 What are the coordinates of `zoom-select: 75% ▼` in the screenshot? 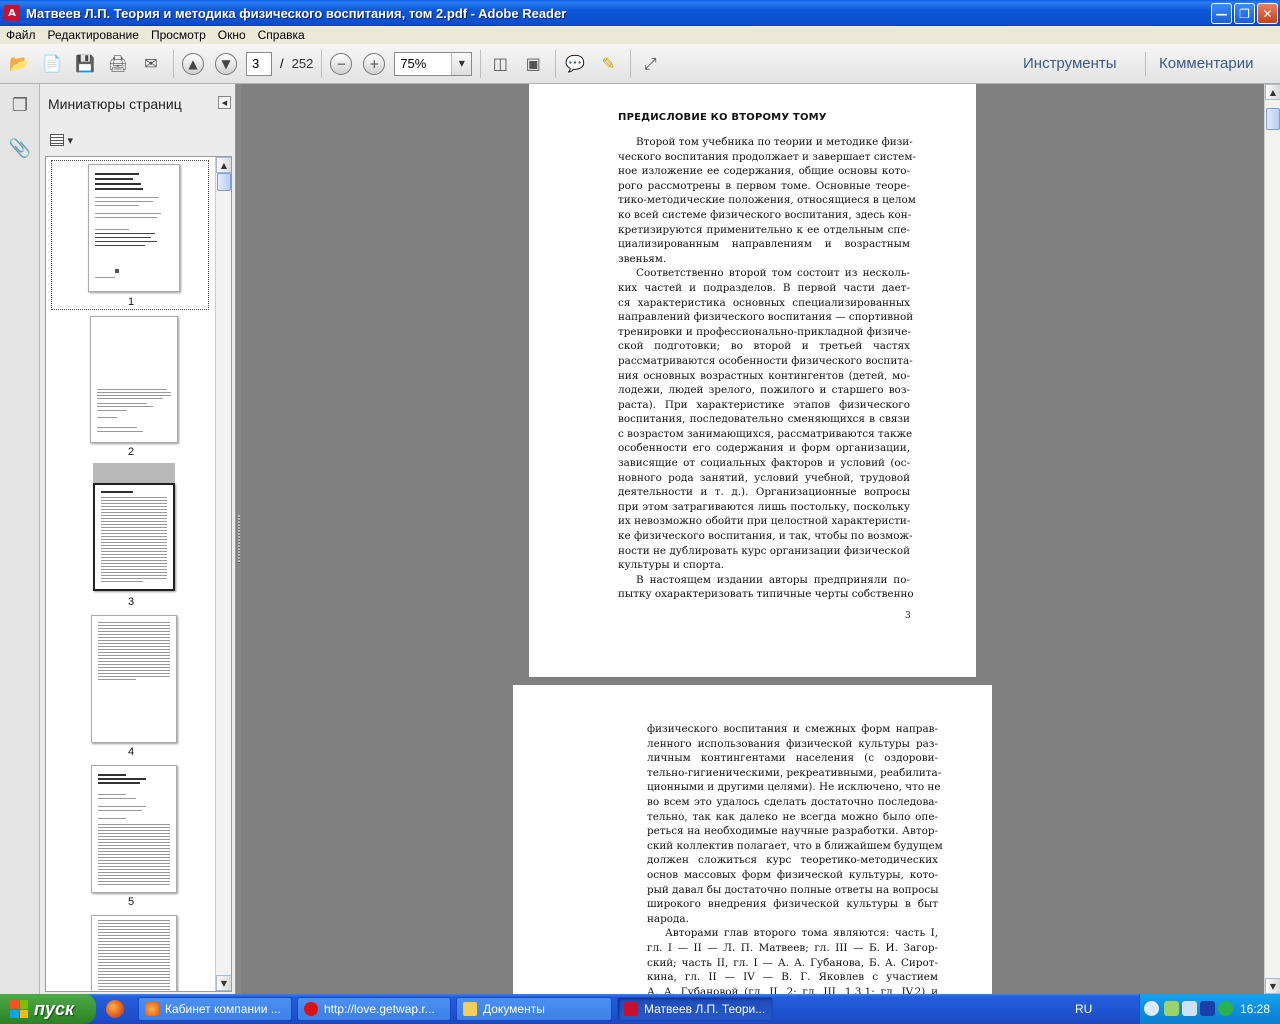 It's located at (433, 63).